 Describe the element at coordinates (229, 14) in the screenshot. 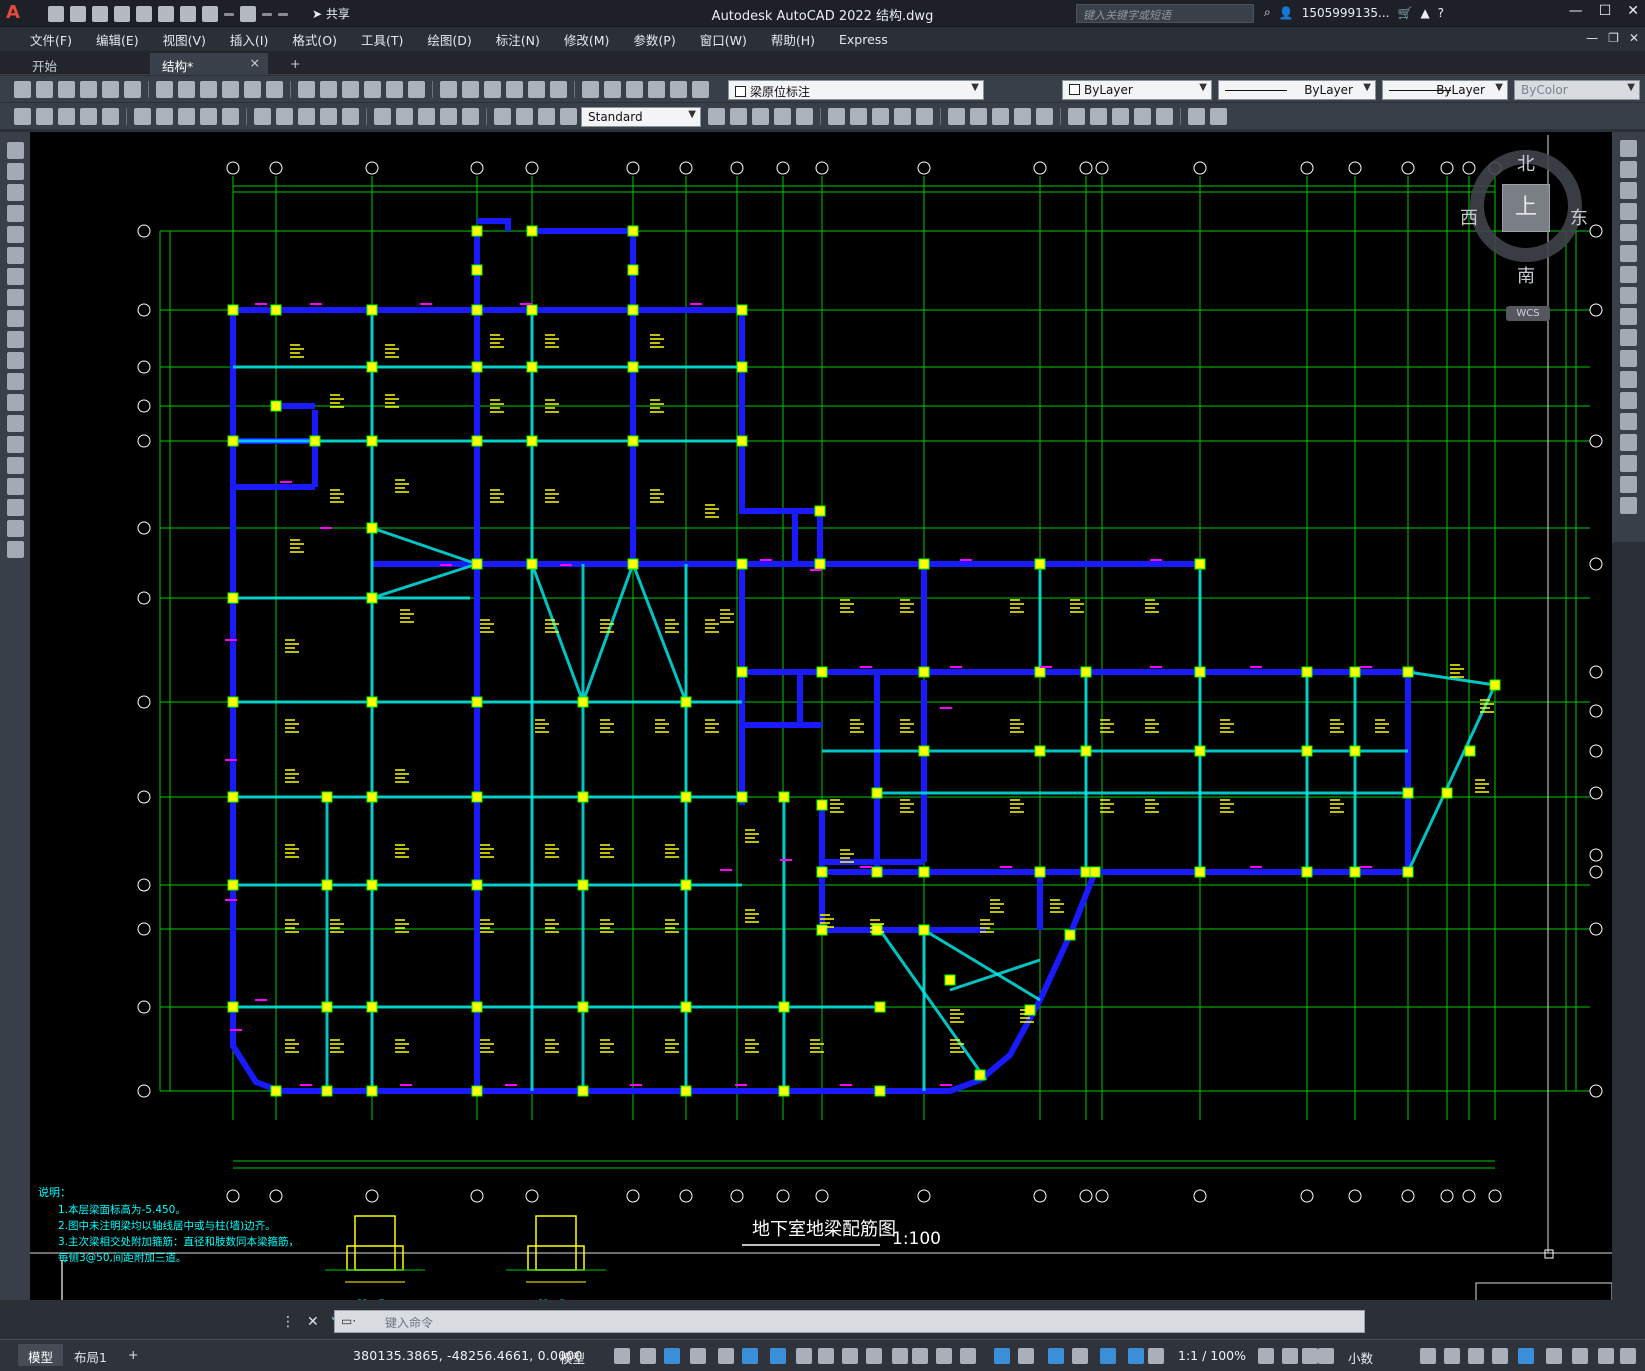

I see `undo-dropdown-icon` at that location.